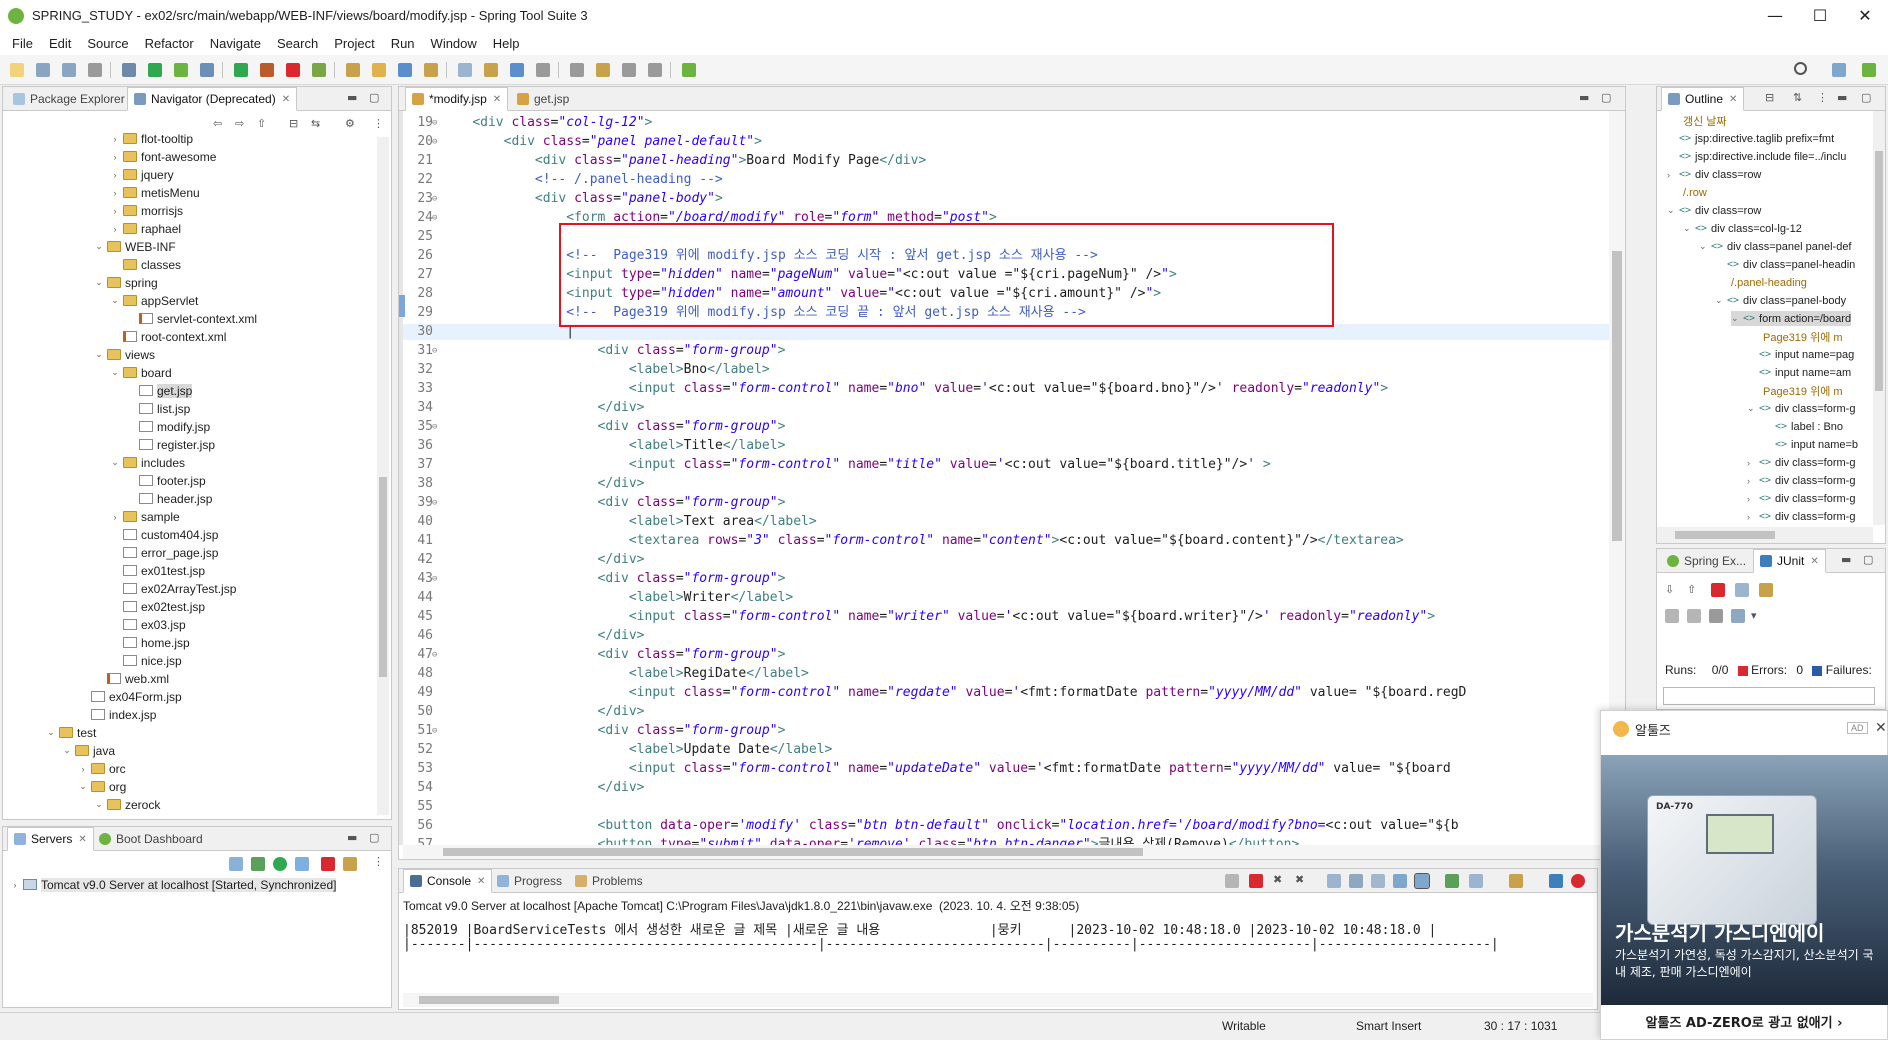 The width and height of the screenshot is (1888, 1040). I want to click on code-line: 55, so click(1006, 807).